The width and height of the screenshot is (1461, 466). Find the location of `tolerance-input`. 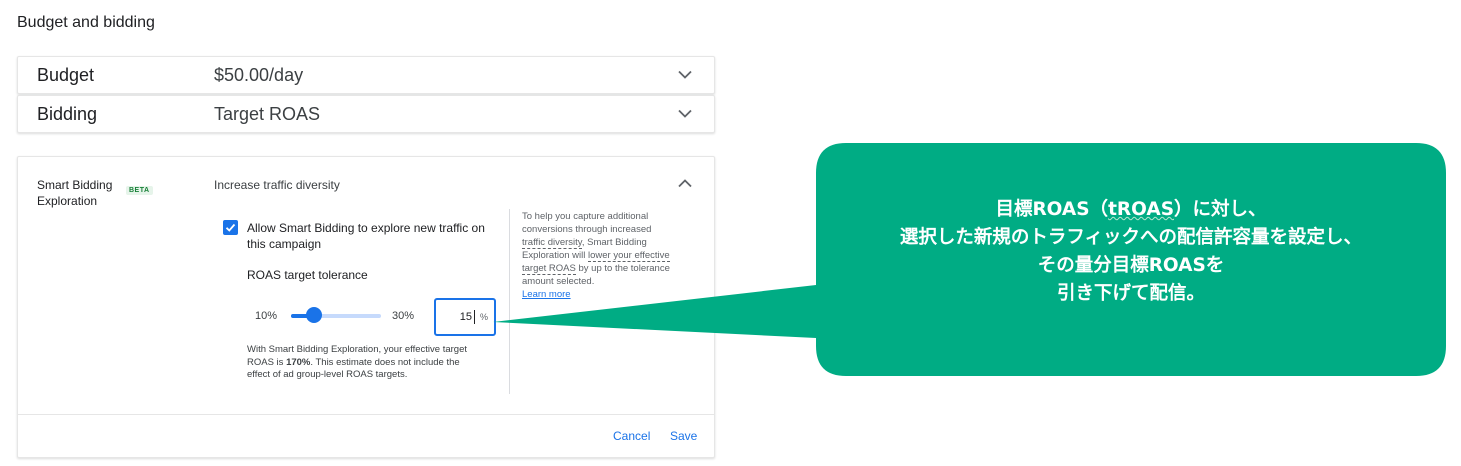

tolerance-input is located at coordinates (457, 317).